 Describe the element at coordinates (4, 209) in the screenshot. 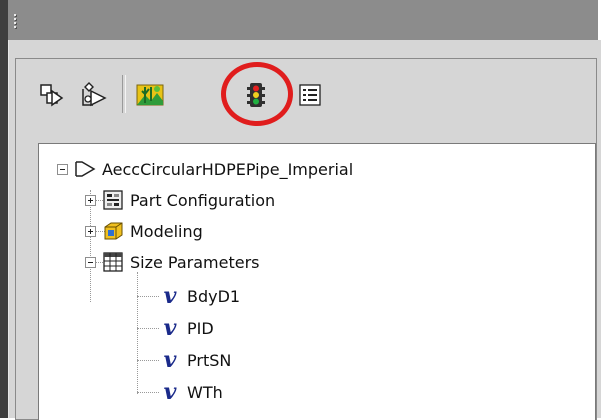

I see `left-frame-edge` at that location.